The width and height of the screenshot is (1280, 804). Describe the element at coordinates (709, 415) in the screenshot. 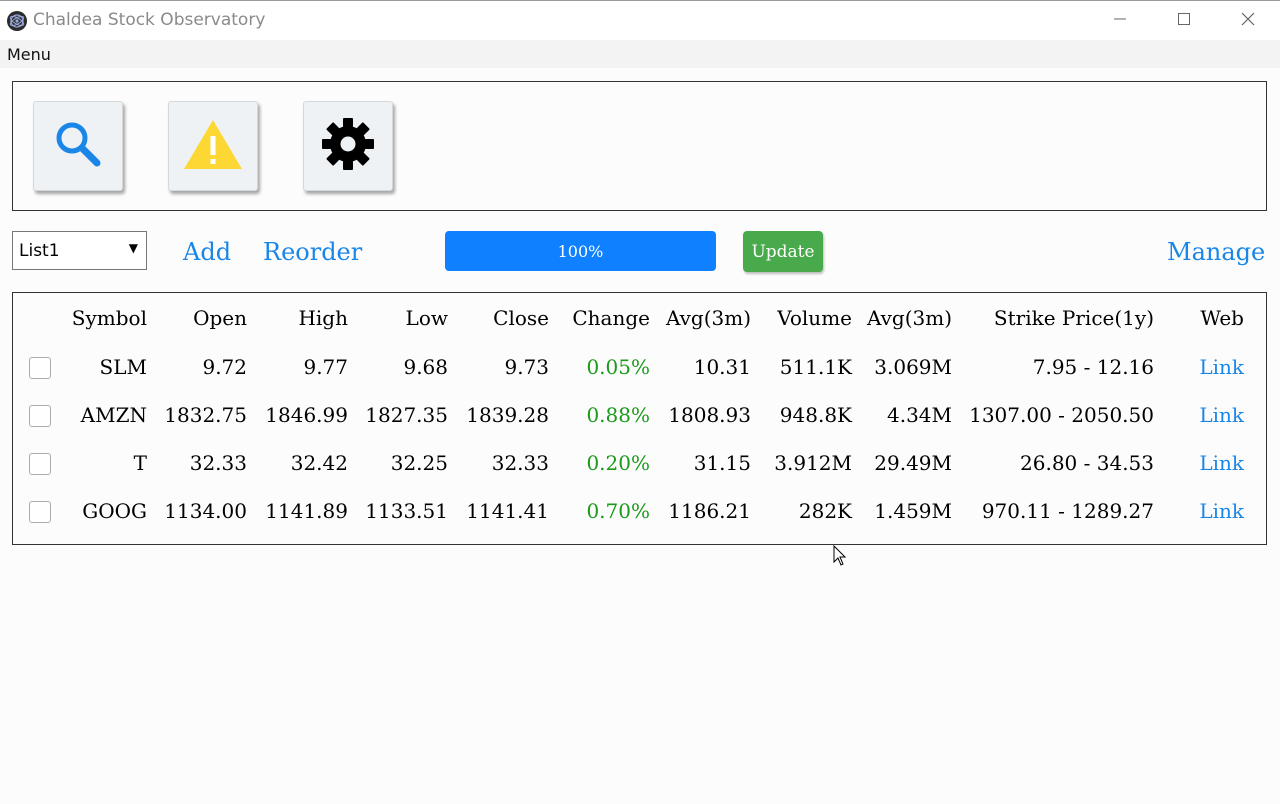

I see `cell-avg3m-price: 1808.93` at that location.